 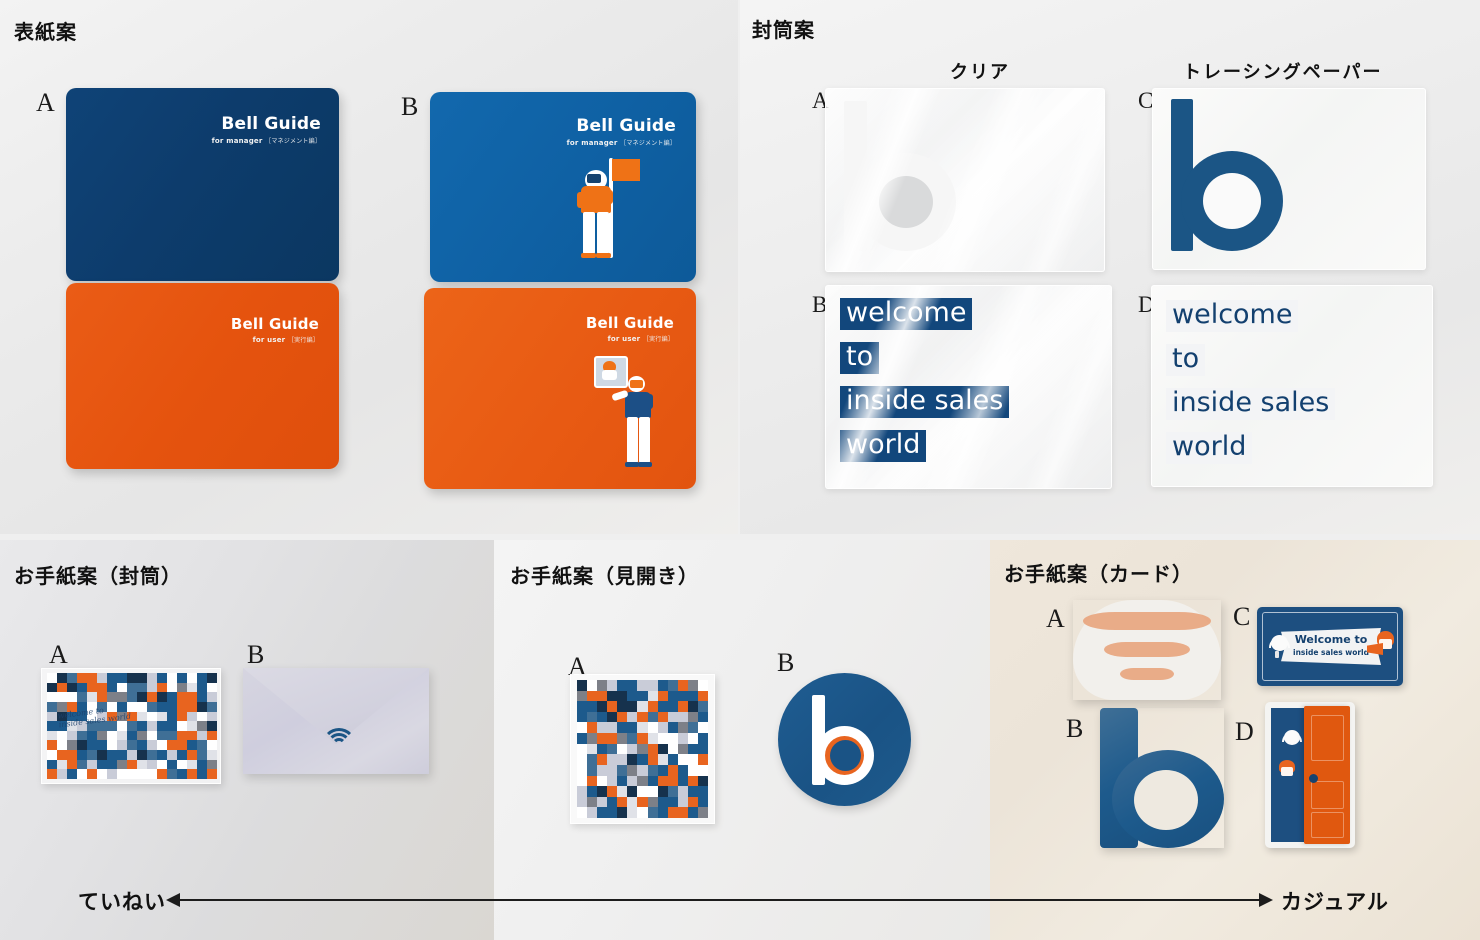 I want to click on open-door-card-d, so click(x=1310, y=775).